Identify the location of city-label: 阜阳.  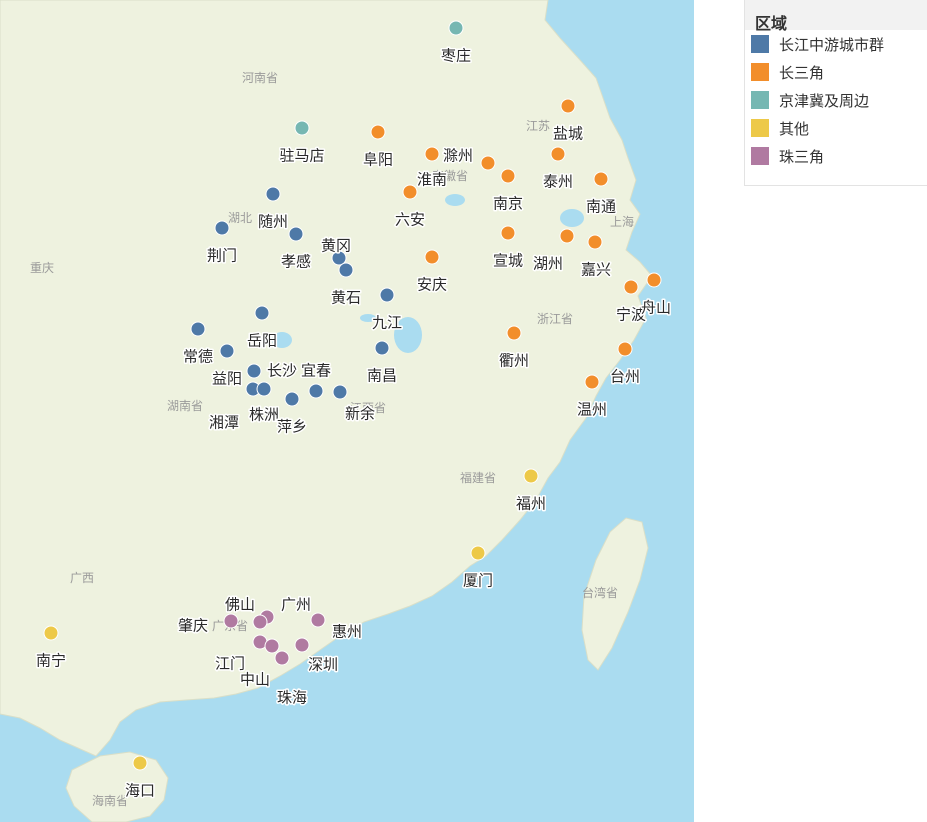
(378, 160).